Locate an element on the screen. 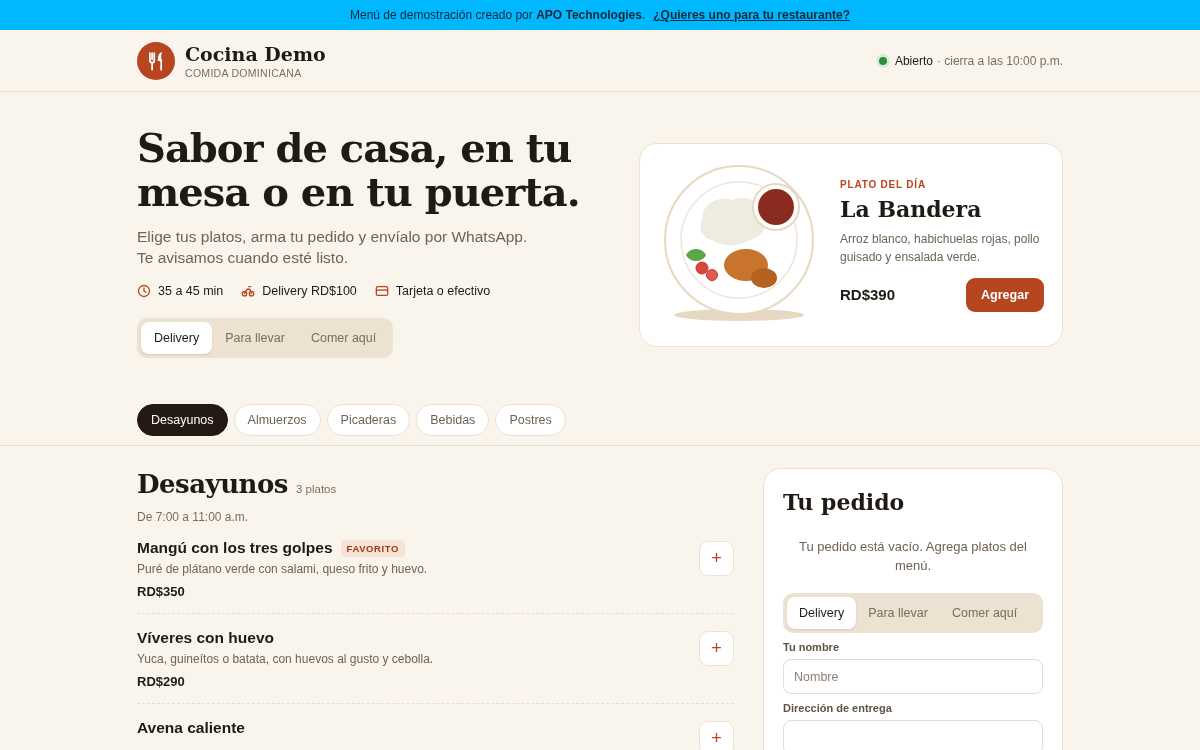 The image size is (1200, 750). field-label: Tu nombre is located at coordinates (811, 647).